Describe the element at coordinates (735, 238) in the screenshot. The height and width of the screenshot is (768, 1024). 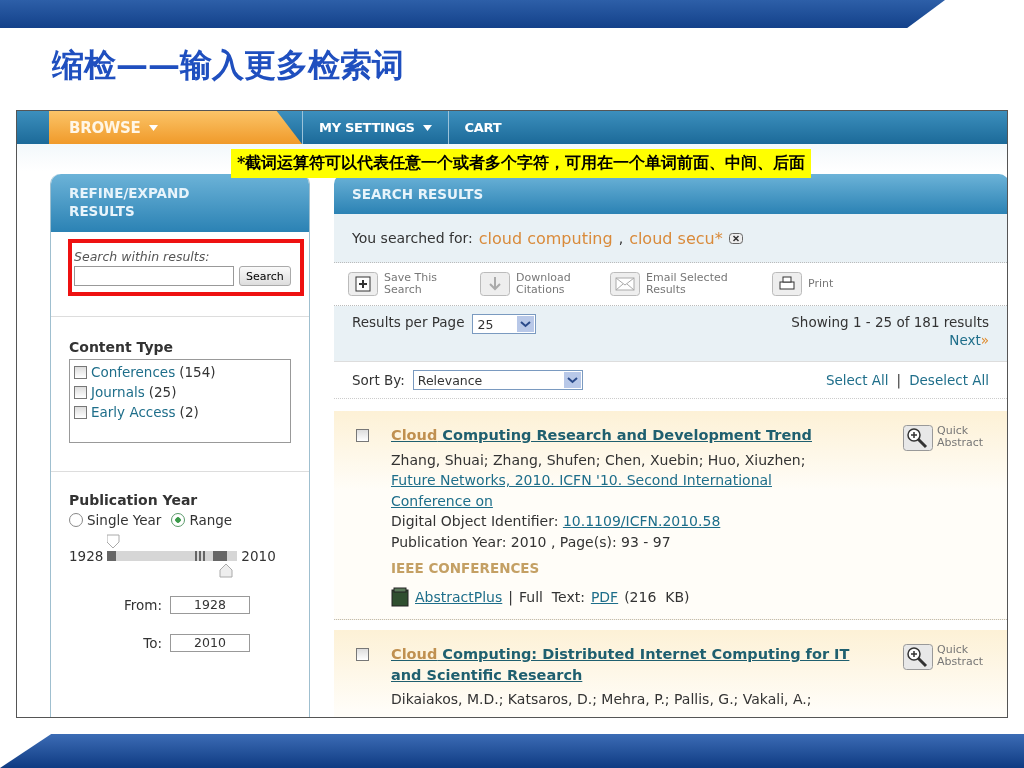
I see `close-icon` at that location.